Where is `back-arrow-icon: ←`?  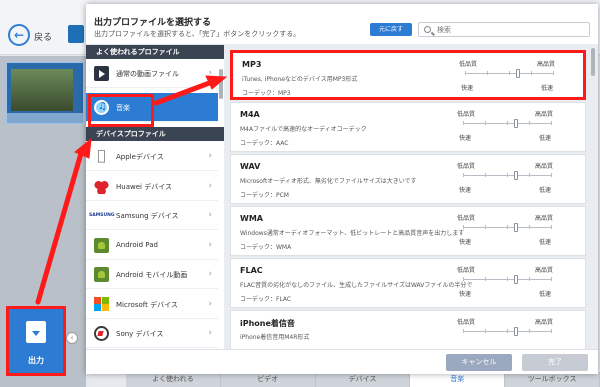
back-arrow-icon: ← is located at coordinates (19, 35).